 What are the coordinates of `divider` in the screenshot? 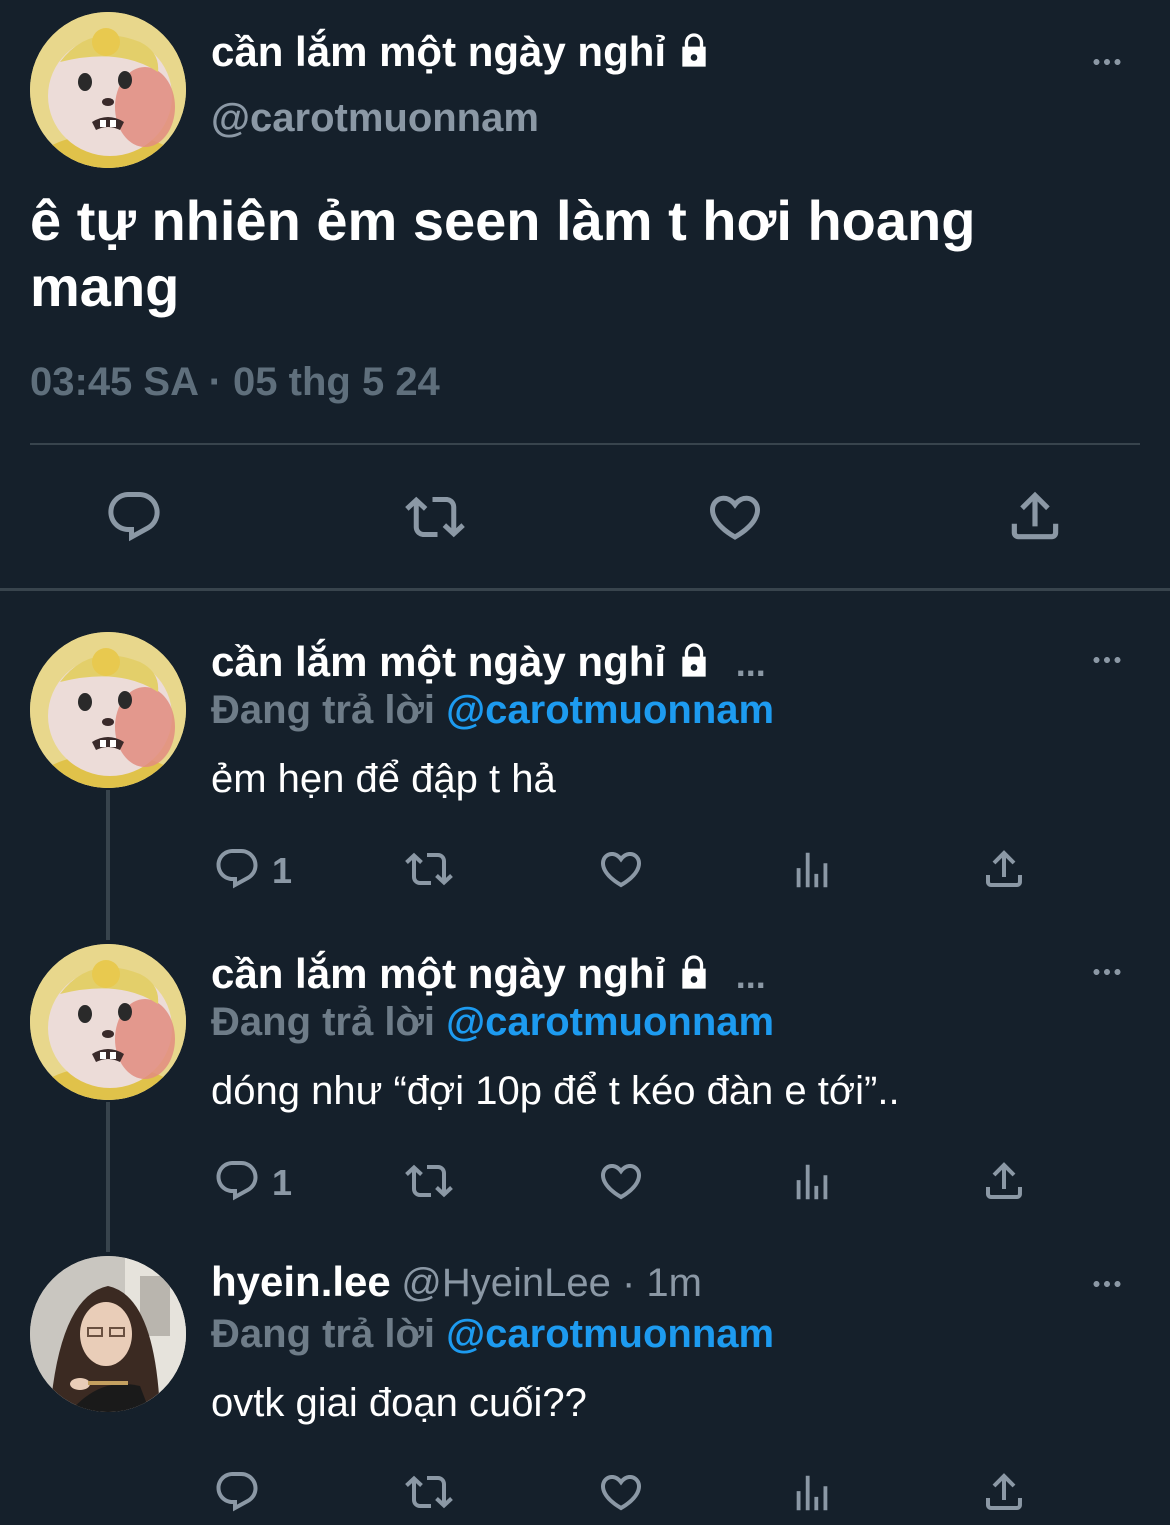 It's located at (585, 444).